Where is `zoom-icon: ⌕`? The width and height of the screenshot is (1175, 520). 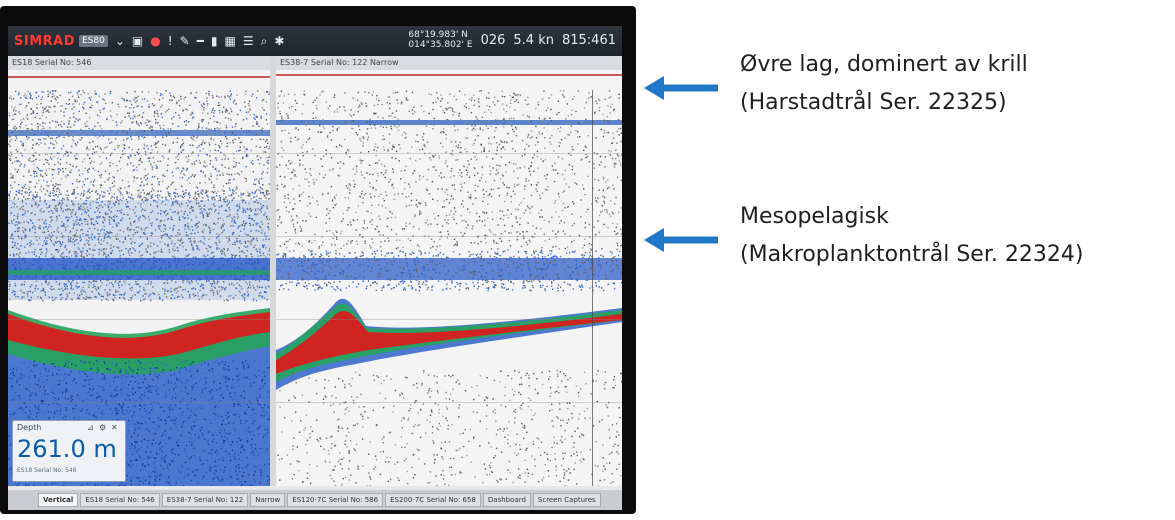 zoom-icon: ⌕ is located at coordinates (264, 41).